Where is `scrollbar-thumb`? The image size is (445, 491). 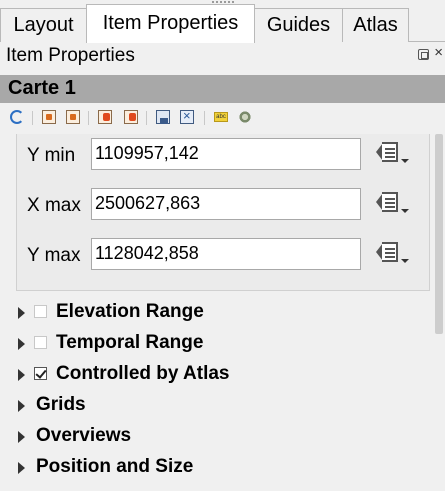
scrollbar-thumb is located at coordinates (439, 234).